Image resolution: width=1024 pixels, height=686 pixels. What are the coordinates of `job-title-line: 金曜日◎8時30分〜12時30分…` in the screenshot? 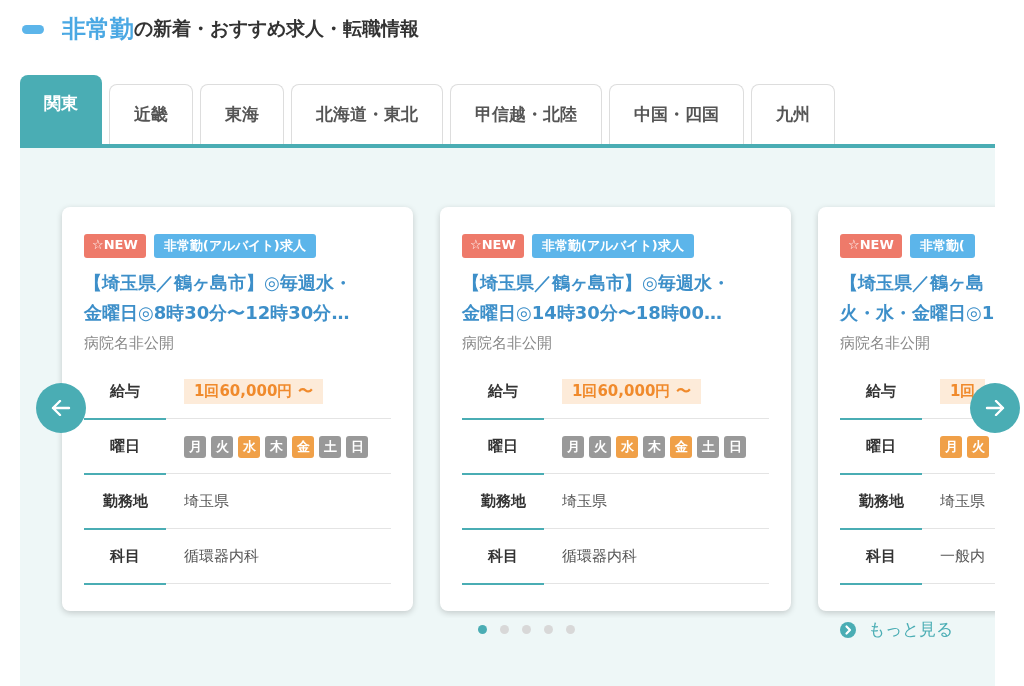 It's located at (237, 313).